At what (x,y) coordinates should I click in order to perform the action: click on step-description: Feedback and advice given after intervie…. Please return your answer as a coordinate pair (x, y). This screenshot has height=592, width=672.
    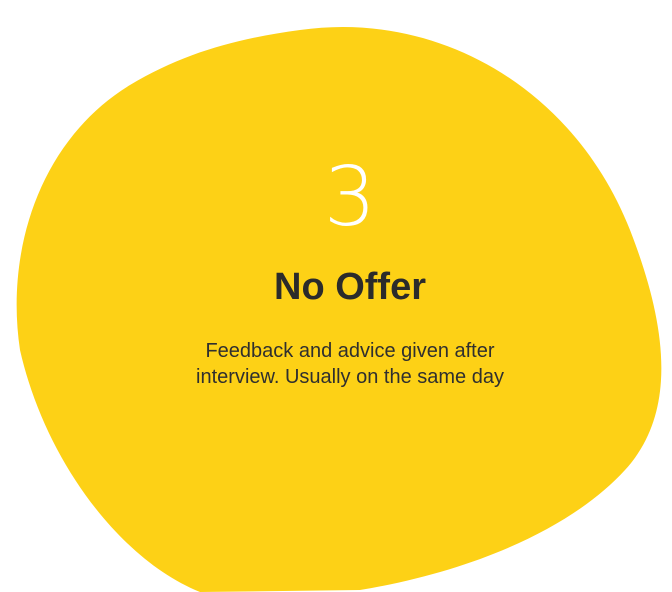
    Looking at the image, I should click on (350, 364).